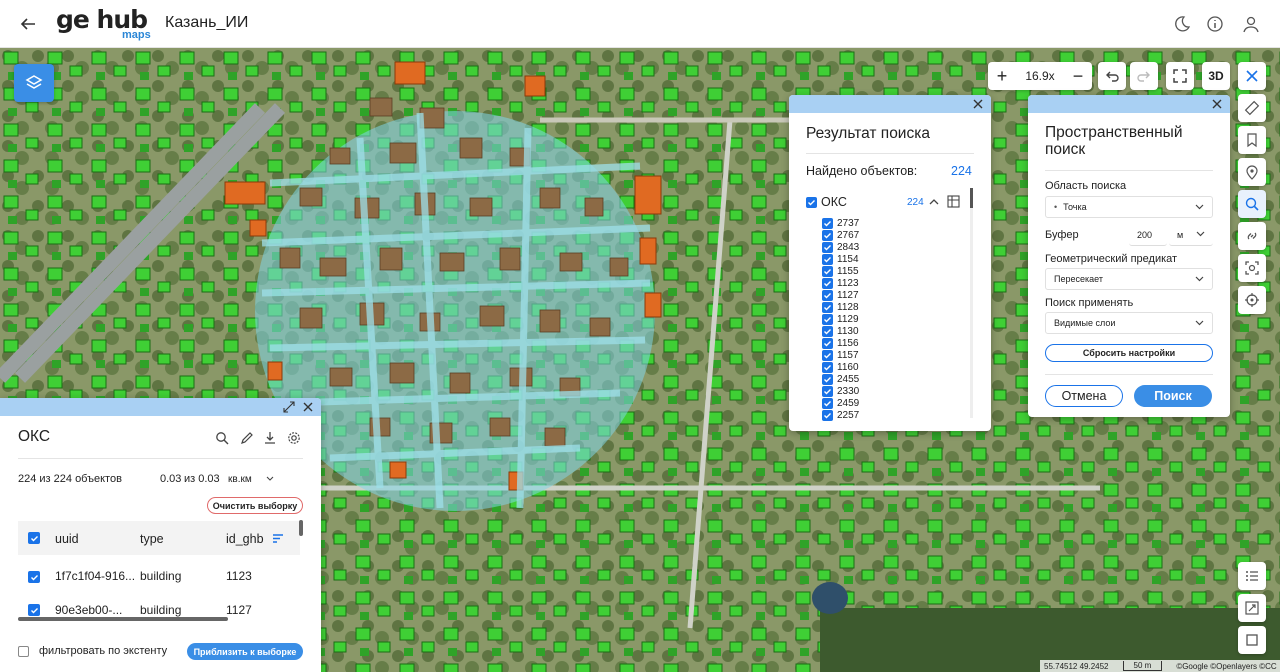 Image resolution: width=1280 pixels, height=672 pixels. Describe the element at coordinates (1084, 396) in the screenshot. I see `cancel-button: Отмена` at that location.